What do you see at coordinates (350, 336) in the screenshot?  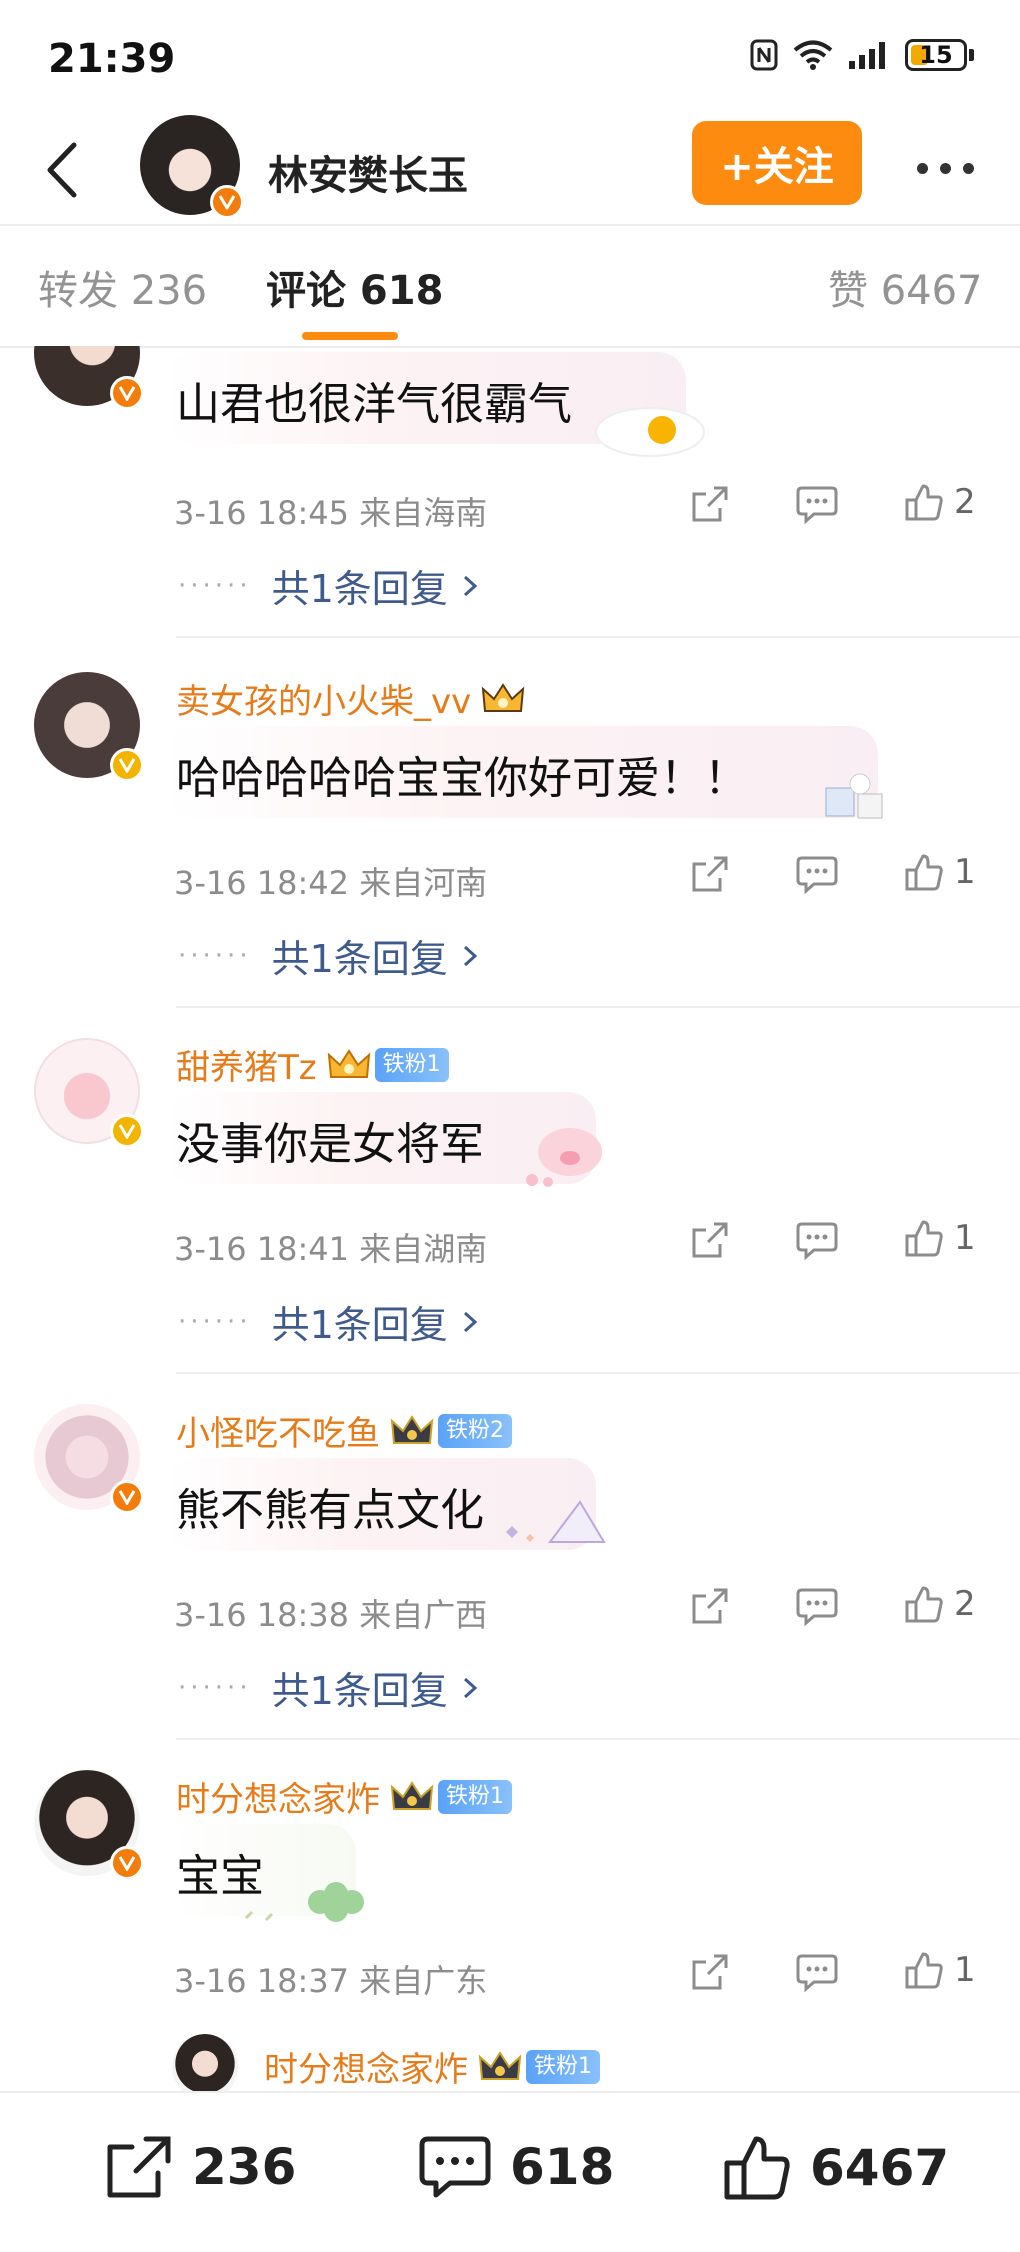 I see `tab-indicator` at bounding box center [350, 336].